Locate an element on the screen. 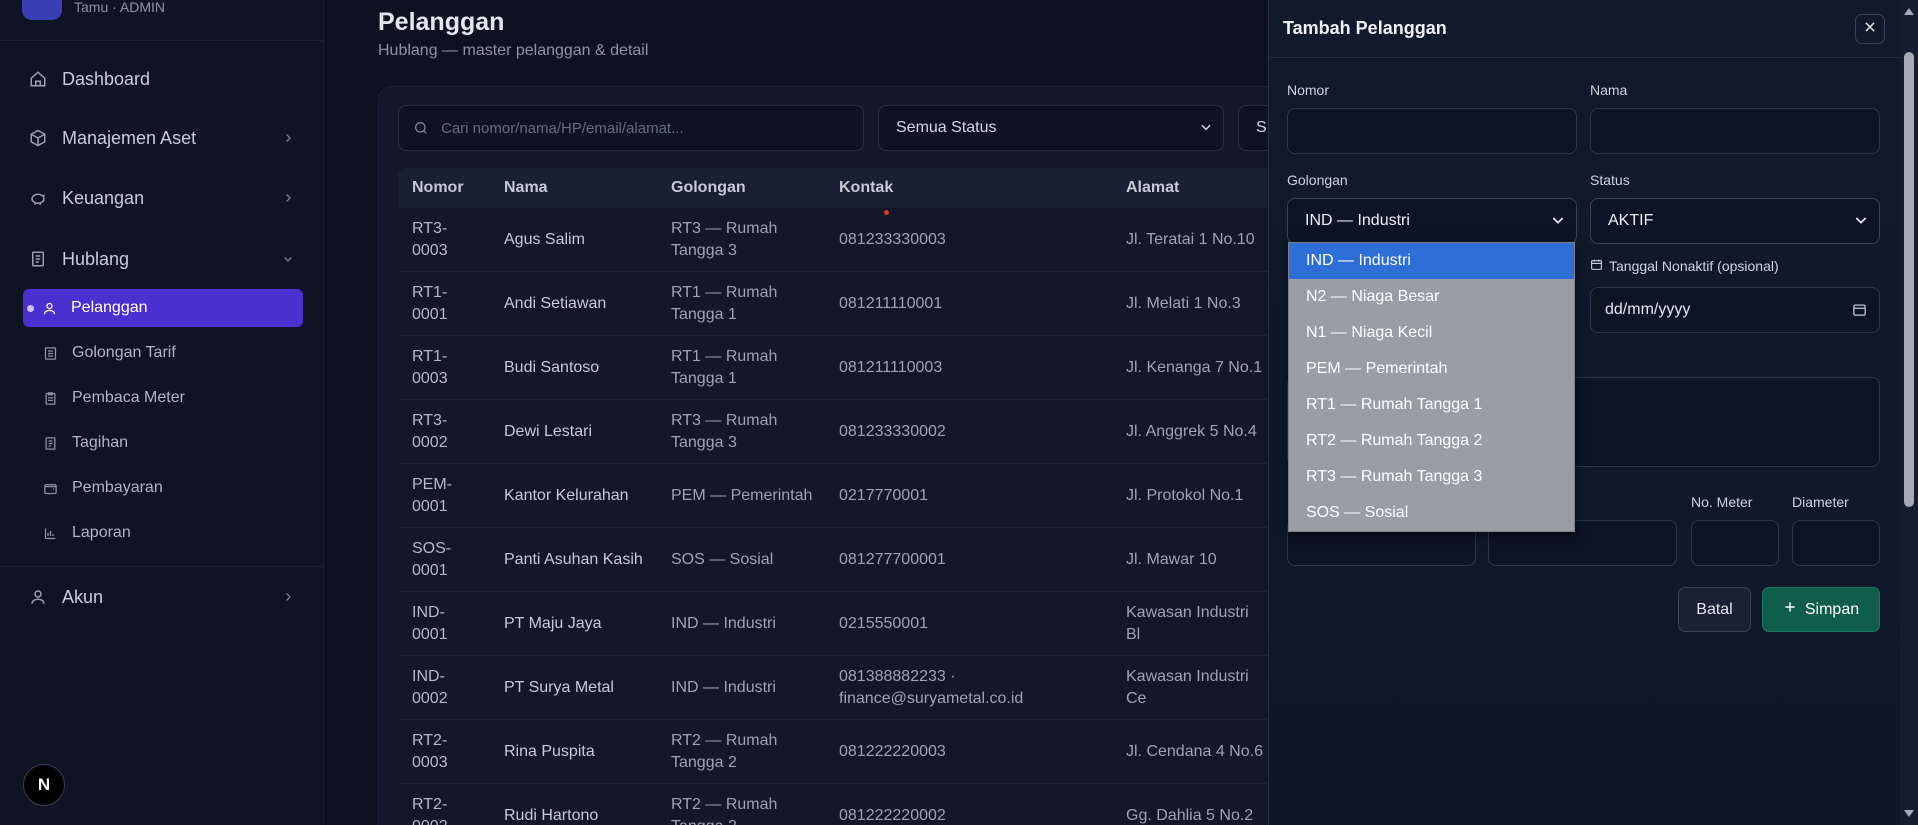  cell-golongan: PEM — Pemerintah is located at coordinates (742, 495).